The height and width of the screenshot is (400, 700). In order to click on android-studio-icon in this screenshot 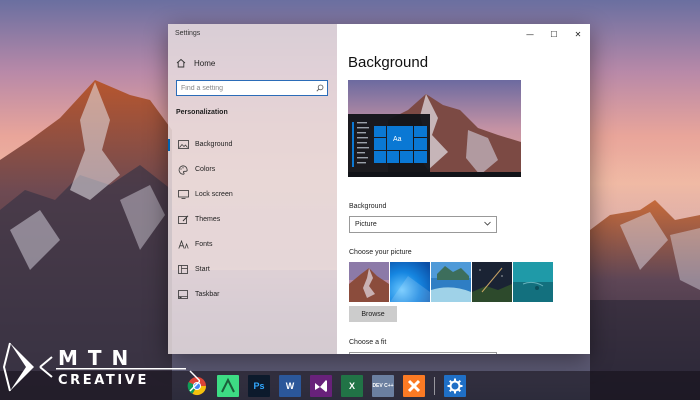, I will do `click(228, 386)`.